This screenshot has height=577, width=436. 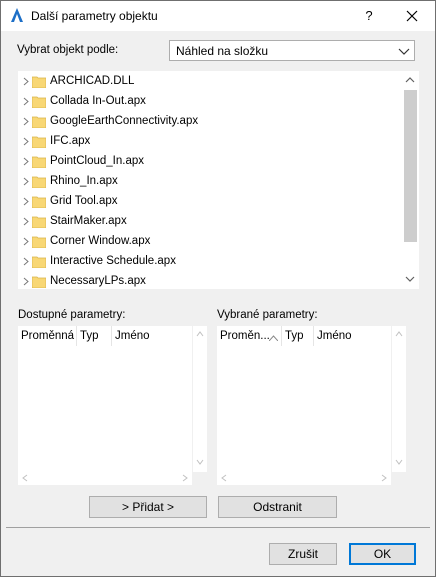 What do you see at coordinates (210, 222) in the screenshot?
I see `tree-item: StairMaker.apx` at bounding box center [210, 222].